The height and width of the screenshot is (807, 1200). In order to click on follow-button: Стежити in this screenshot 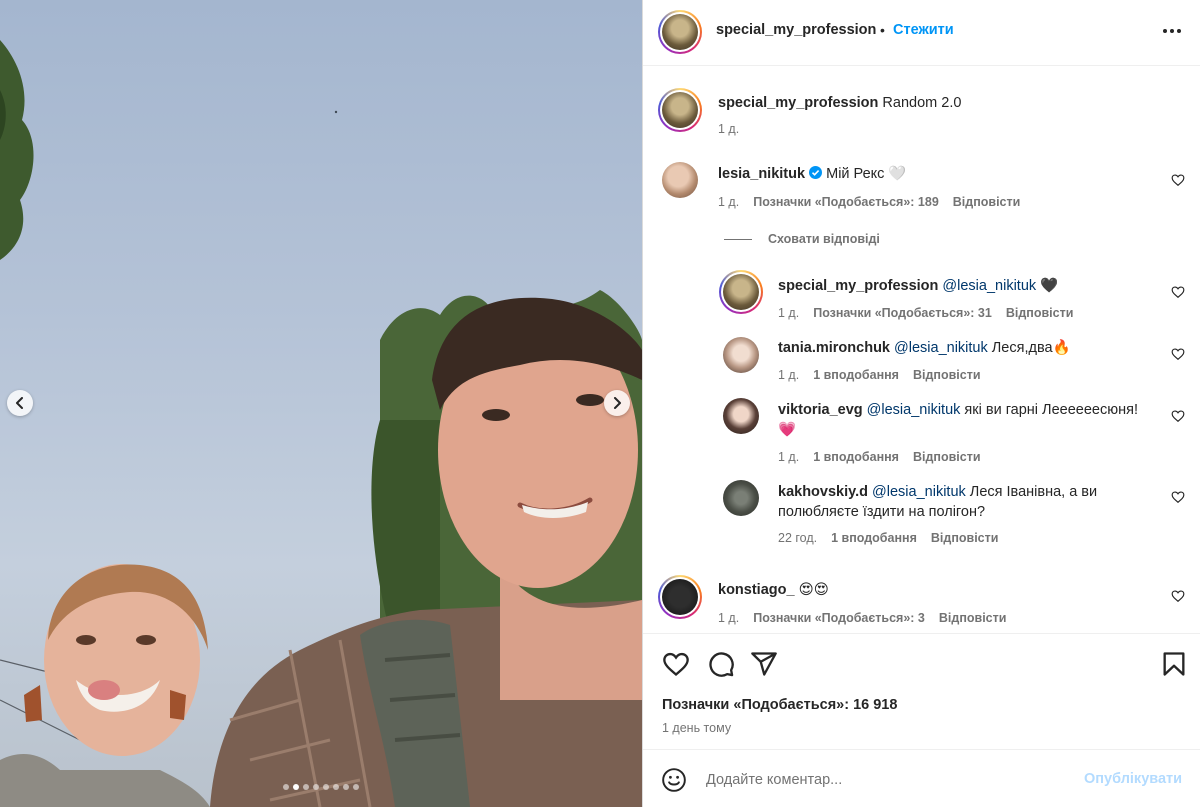, I will do `click(923, 30)`.